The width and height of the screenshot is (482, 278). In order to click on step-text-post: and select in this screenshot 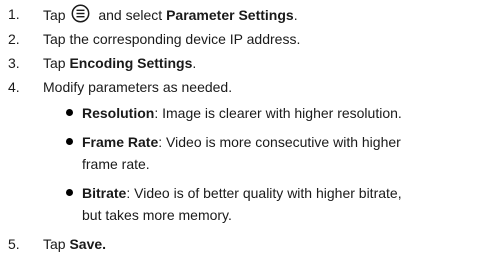, I will do `click(130, 15)`.